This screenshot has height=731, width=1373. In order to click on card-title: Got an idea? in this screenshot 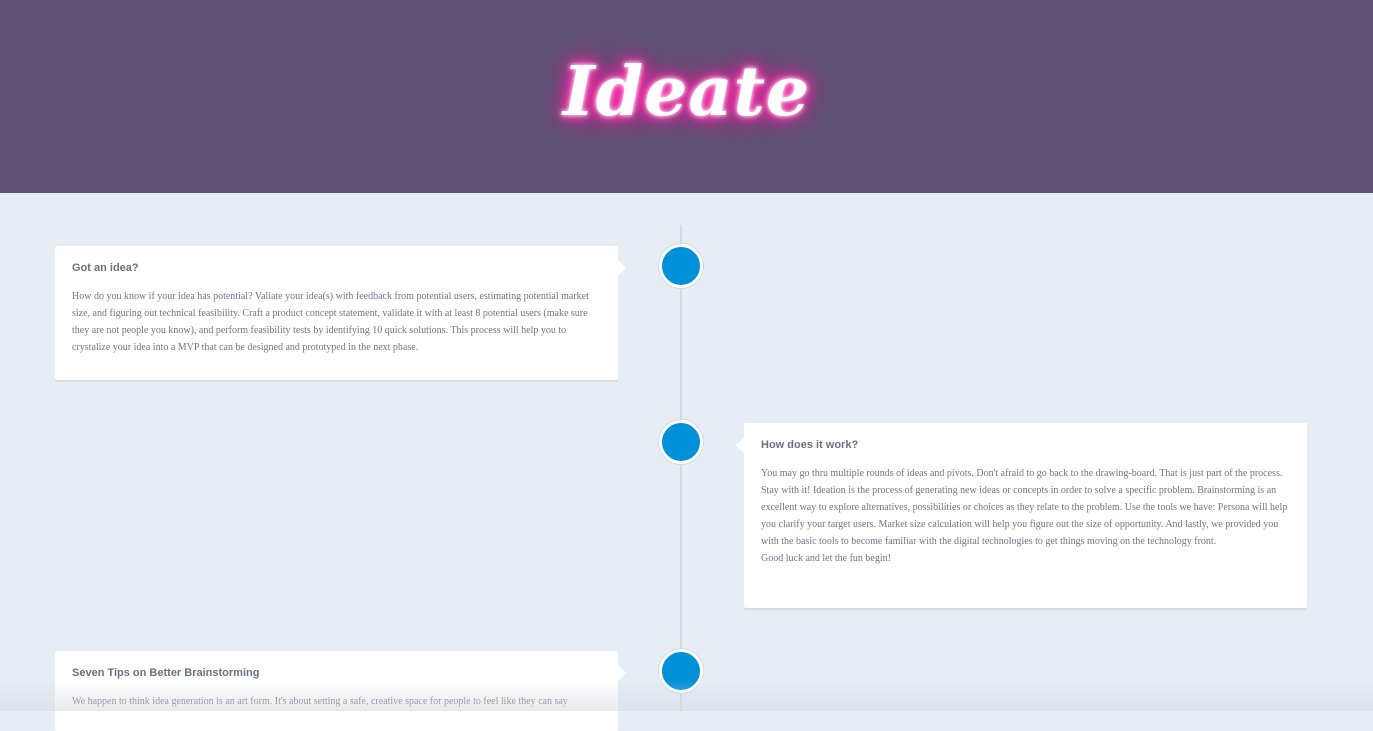, I will do `click(105, 268)`.